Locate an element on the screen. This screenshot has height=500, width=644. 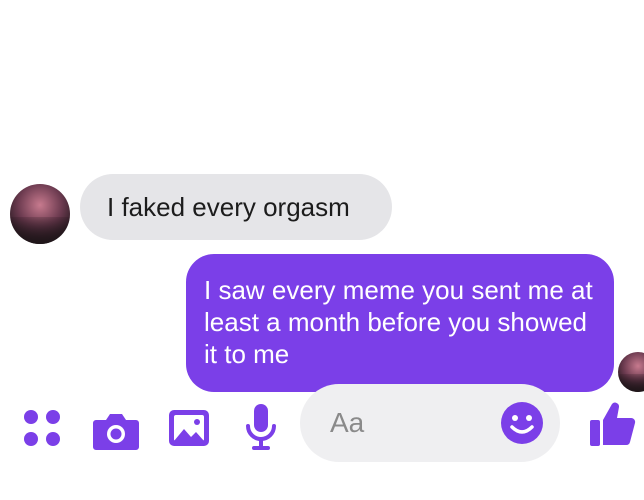
incoming-message-text: I faked every orgasm is located at coordinates (228, 207).